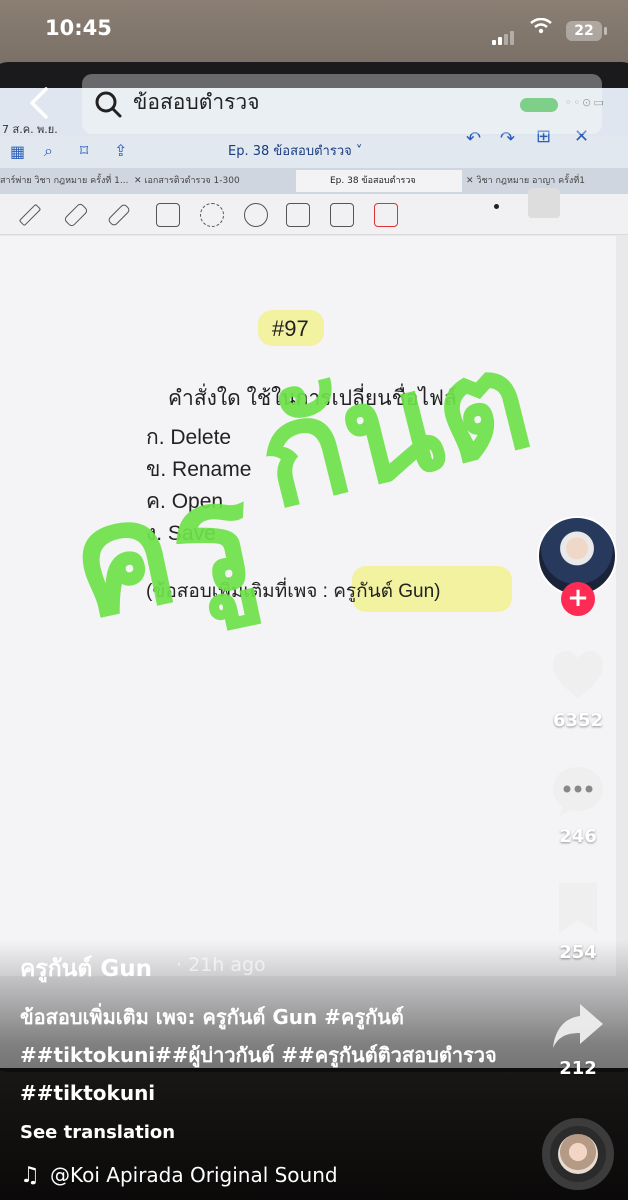 The height and width of the screenshot is (1200, 628). What do you see at coordinates (18, 151) in the screenshot?
I see `grid-icon: ▦` at bounding box center [18, 151].